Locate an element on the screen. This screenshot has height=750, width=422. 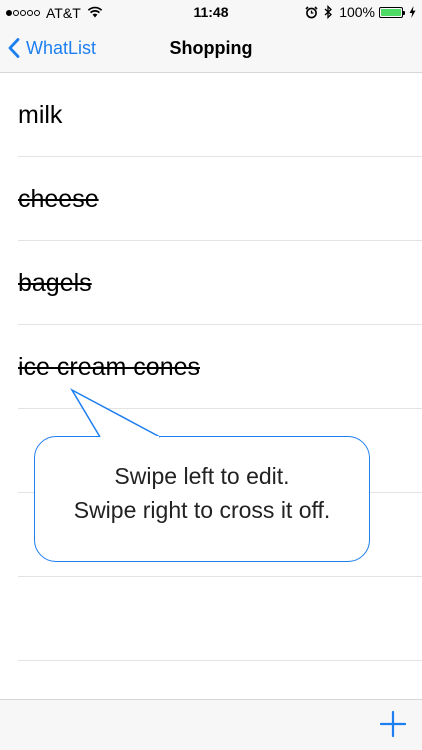
hint-line-2: Swipe right to cross it off. is located at coordinates (202, 510).